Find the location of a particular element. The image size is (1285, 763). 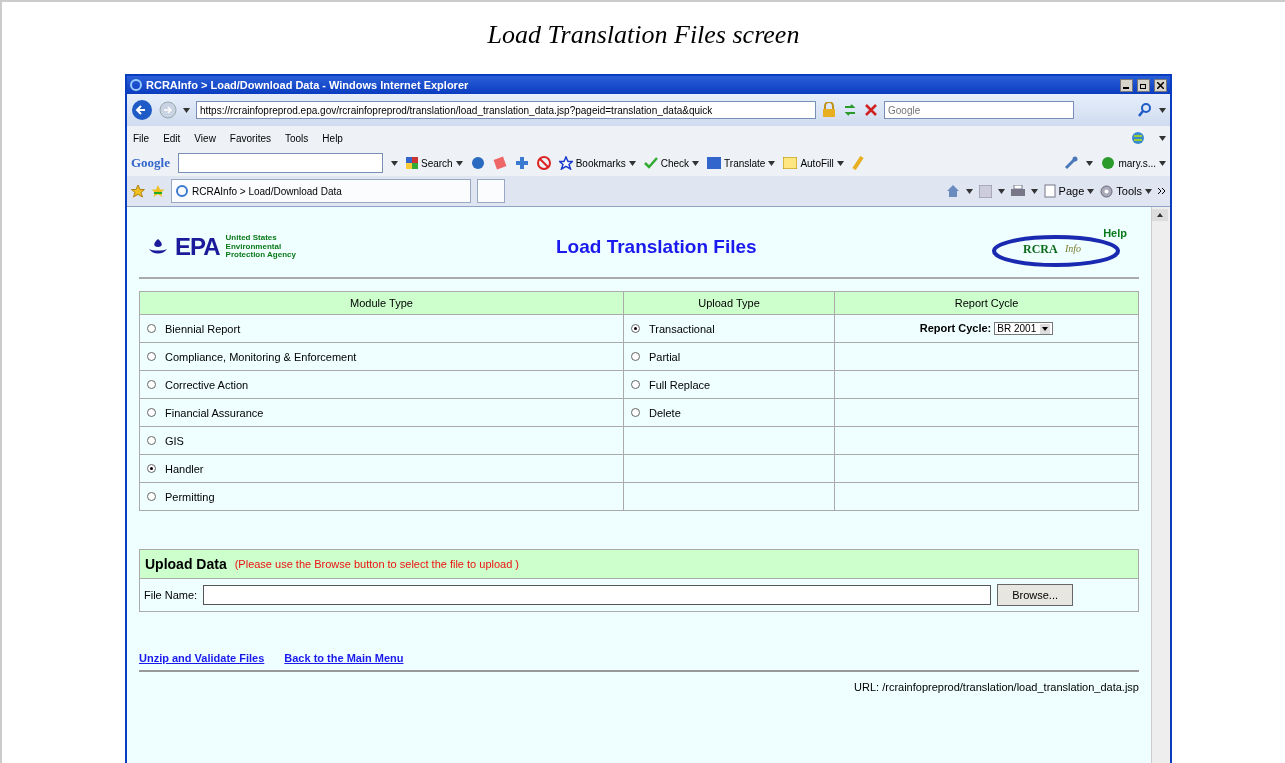

option-label: Delete is located at coordinates (665, 412).